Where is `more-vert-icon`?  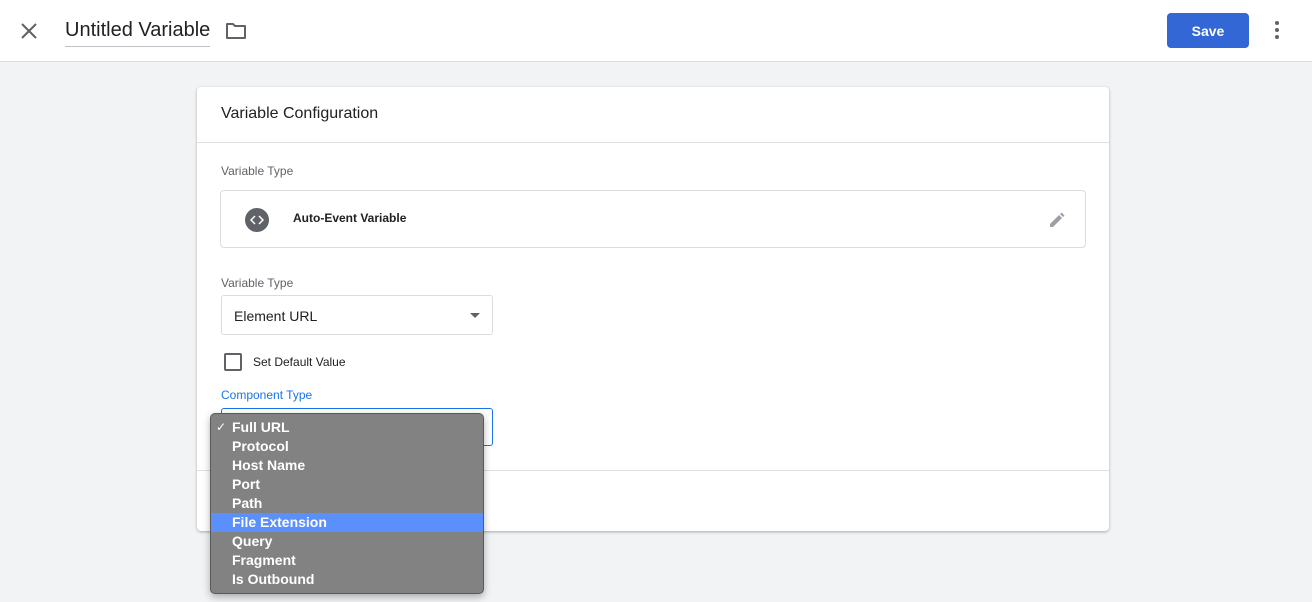 more-vert-icon is located at coordinates (1277, 30).